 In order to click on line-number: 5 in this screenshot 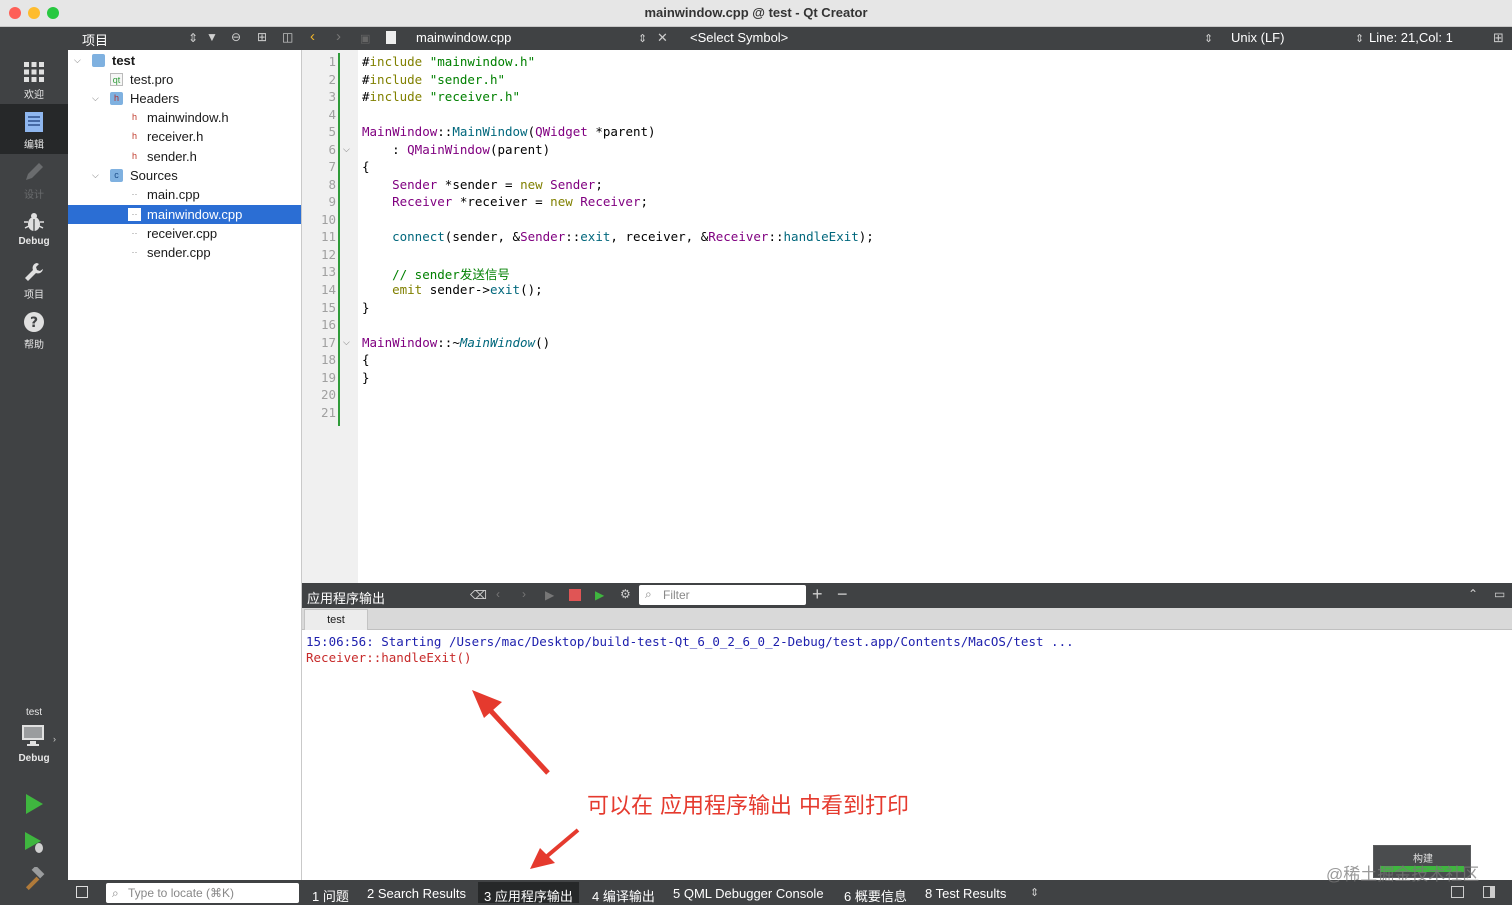, I will do `click(332, 131)`.